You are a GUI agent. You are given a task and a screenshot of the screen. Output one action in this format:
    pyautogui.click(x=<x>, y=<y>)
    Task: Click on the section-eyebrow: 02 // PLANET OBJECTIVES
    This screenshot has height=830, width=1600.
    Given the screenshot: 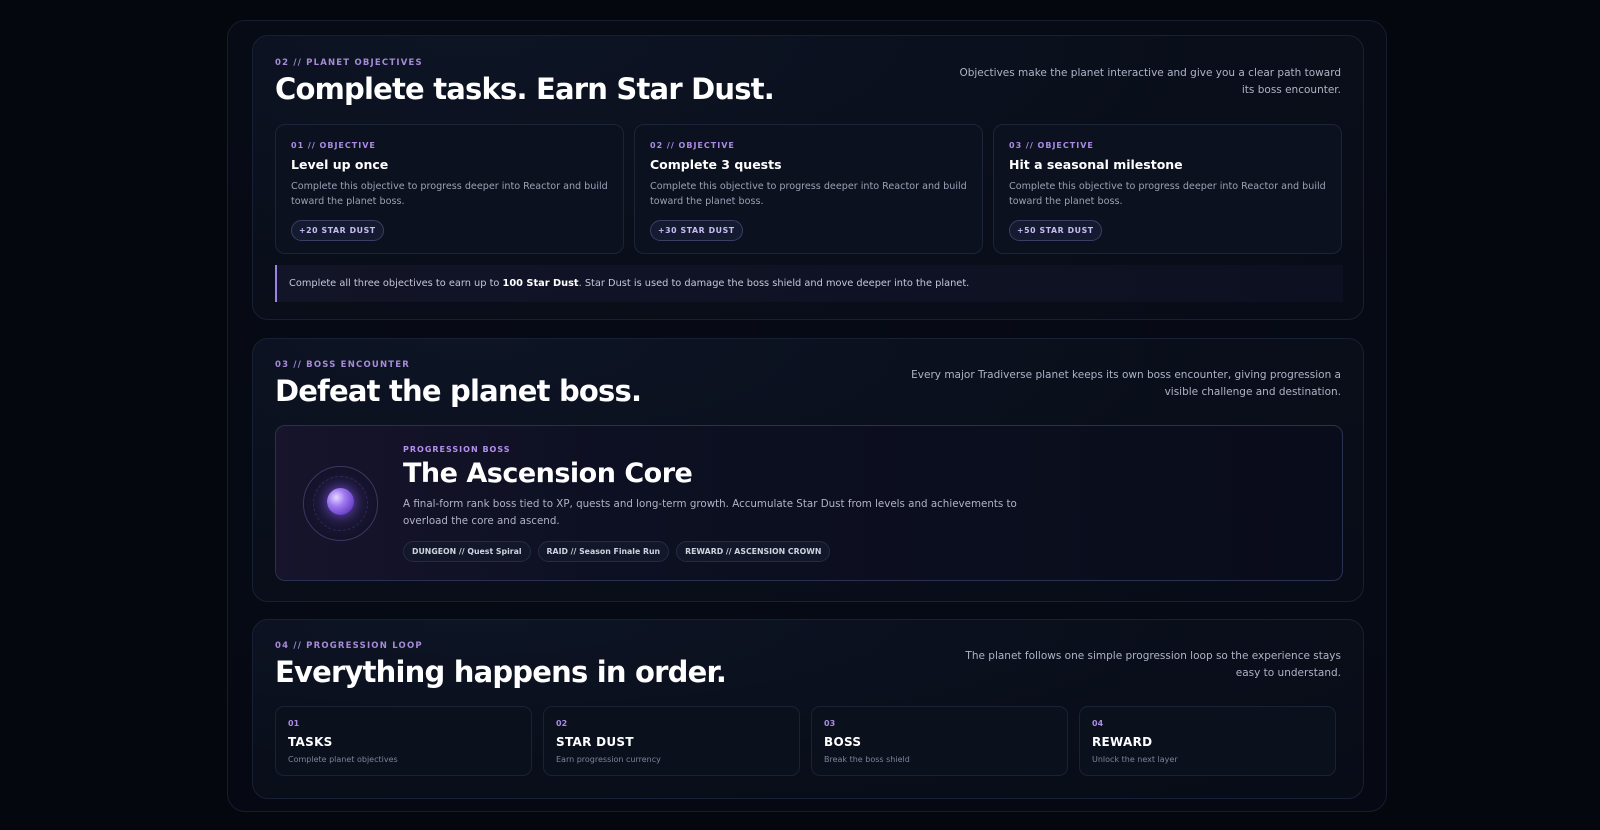 What is the action you would take?
    pyautogui.click(x=349, y=63)
    